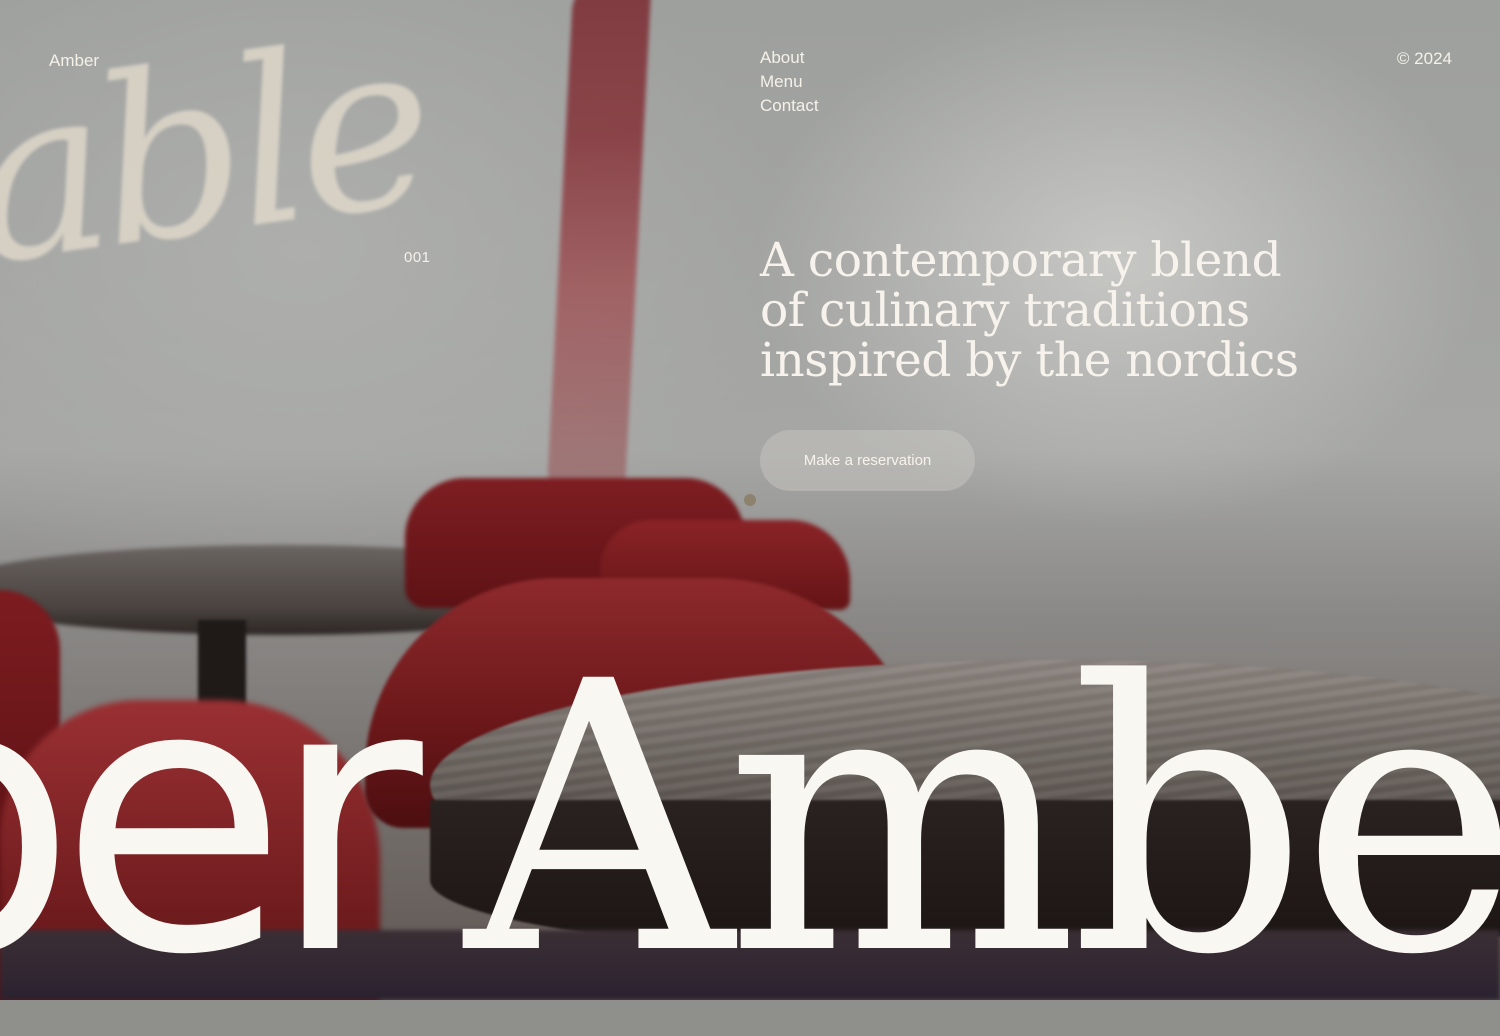 The width and height of the screenshot is (1500, 1036). What do you see at coordinates (1424, 58) in the screenshot?
I see `copyright-text: © 2024` at bounding box center [1424, 58].